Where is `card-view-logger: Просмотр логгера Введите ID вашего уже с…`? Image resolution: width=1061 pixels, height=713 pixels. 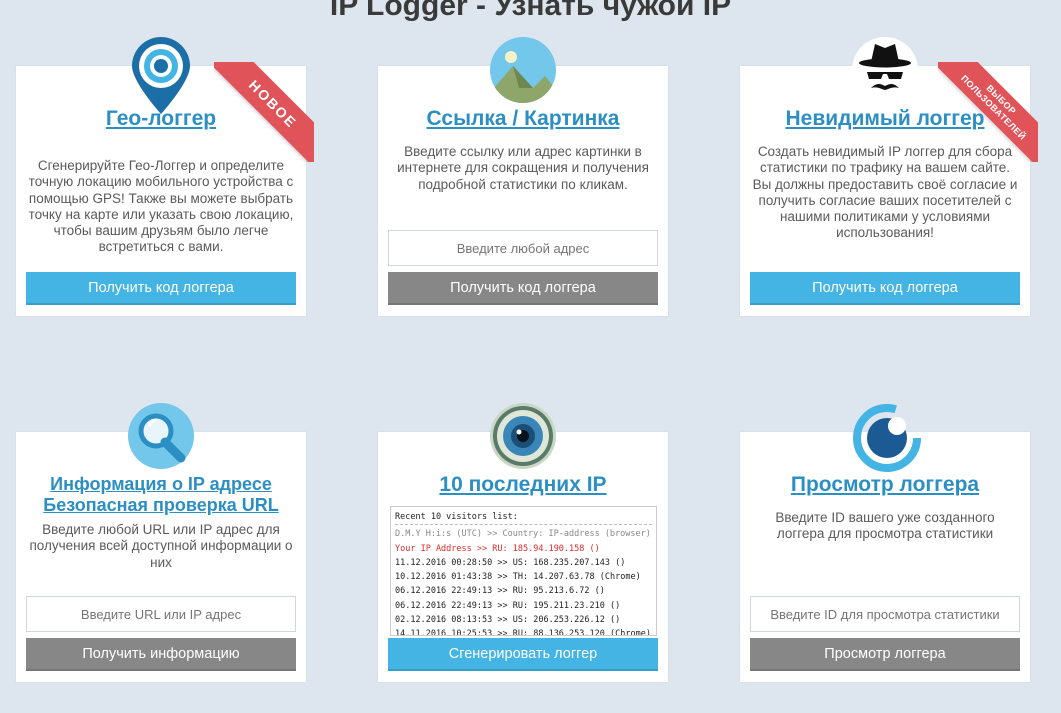
card-view-logger: Просмотр логгера Введите ID вашего уже с… is located at coordinates (885, 543).